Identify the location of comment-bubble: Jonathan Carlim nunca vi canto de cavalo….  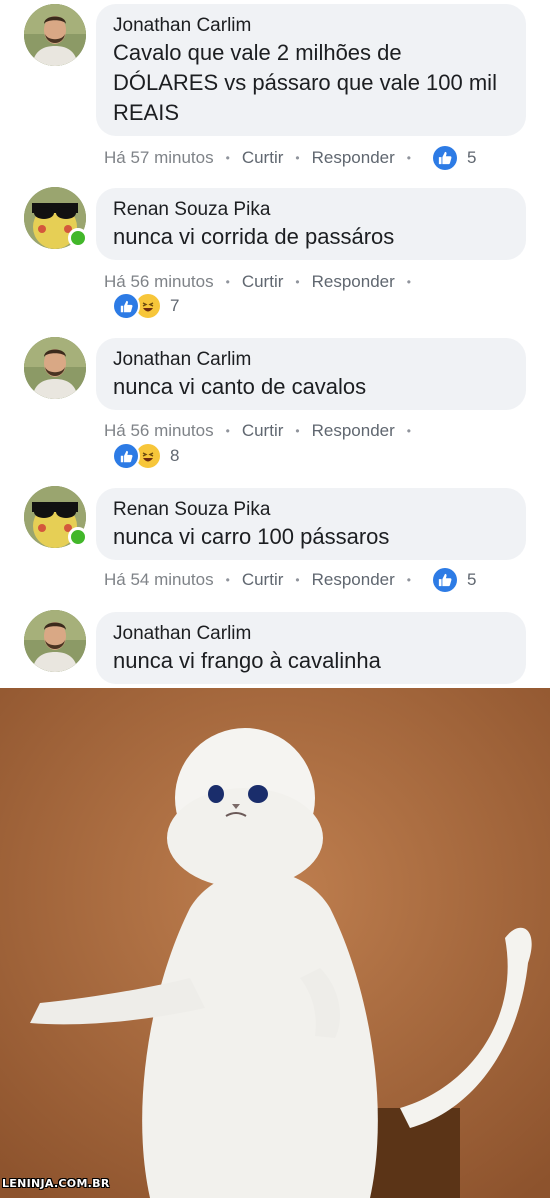
(311, 374).